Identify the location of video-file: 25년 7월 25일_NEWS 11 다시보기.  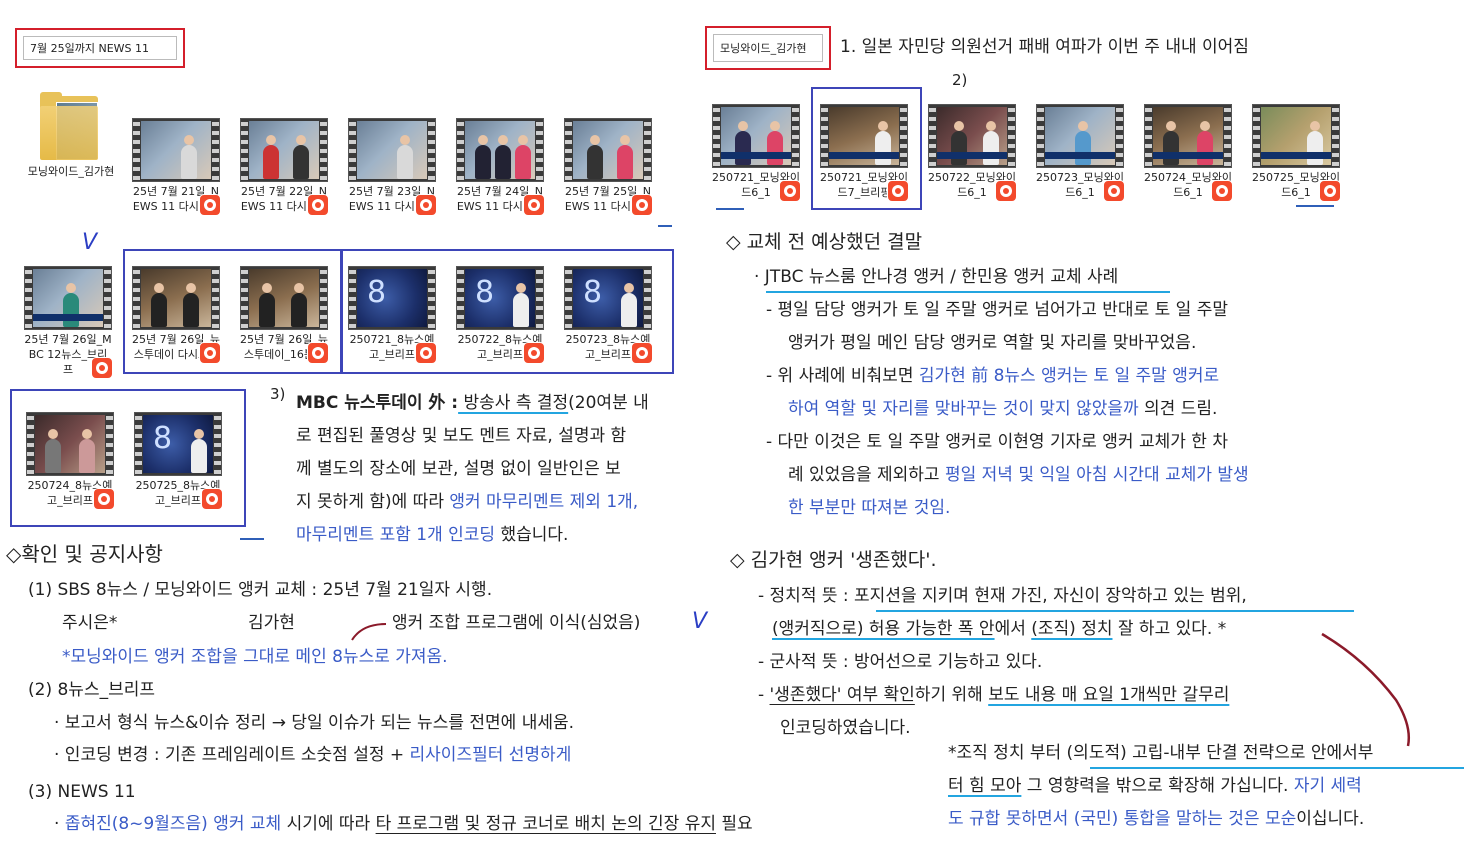
(608, 167).